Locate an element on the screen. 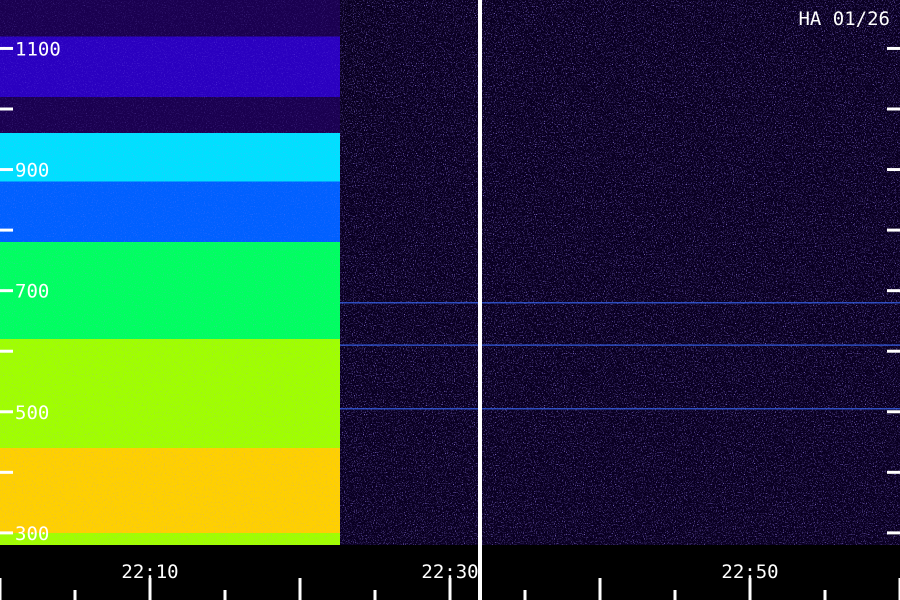 This screenshot has width=900, height=600. x-tick-label: 22:10 is located at coordinates (149, 572).